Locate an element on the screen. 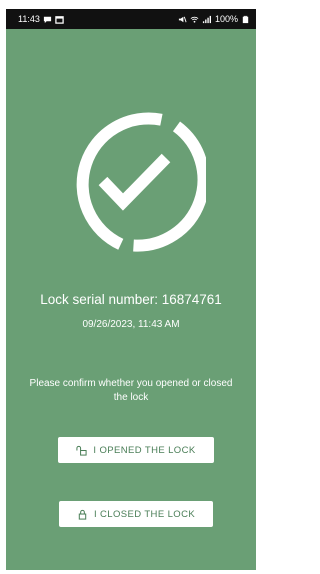 This screenshot has height=574, width=320. check-circle-icon is located at coordinates (133, 179).